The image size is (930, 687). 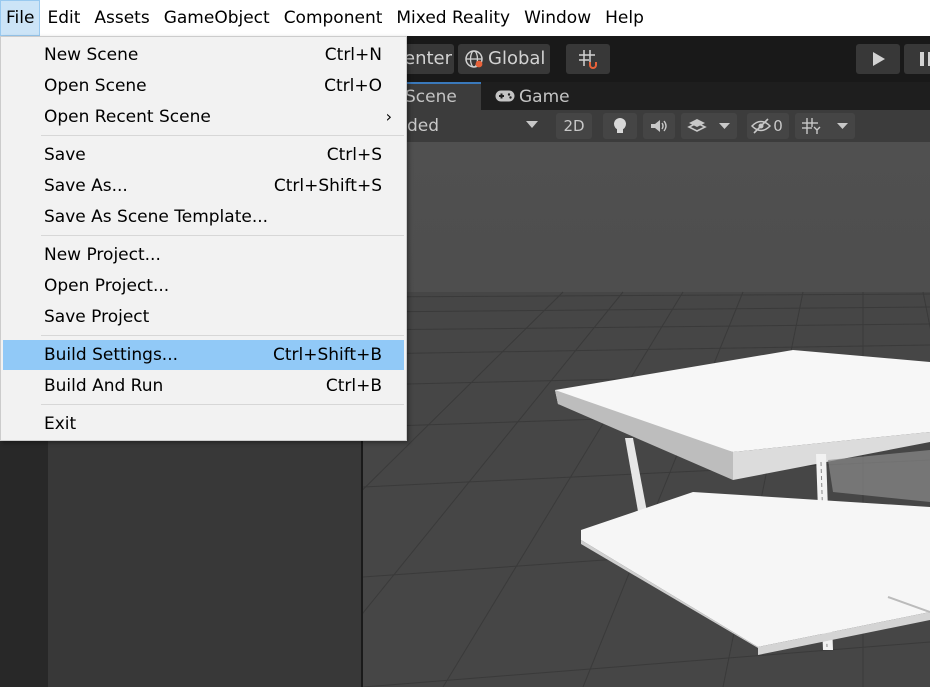 I want to click on scene-toolbar: ded 2D 0, so click(x=646, y=126).